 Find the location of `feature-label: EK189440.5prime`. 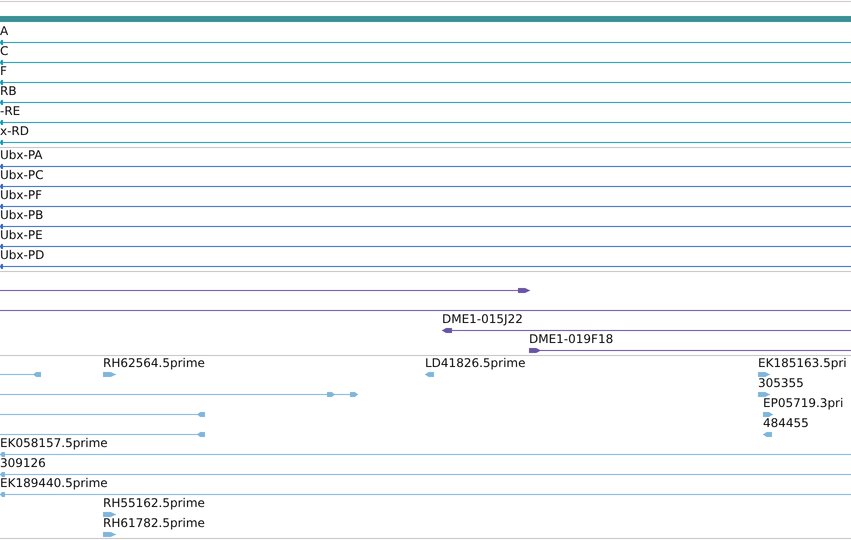

feature-label: EK189440.5prime is located at coordinates (54, 483).